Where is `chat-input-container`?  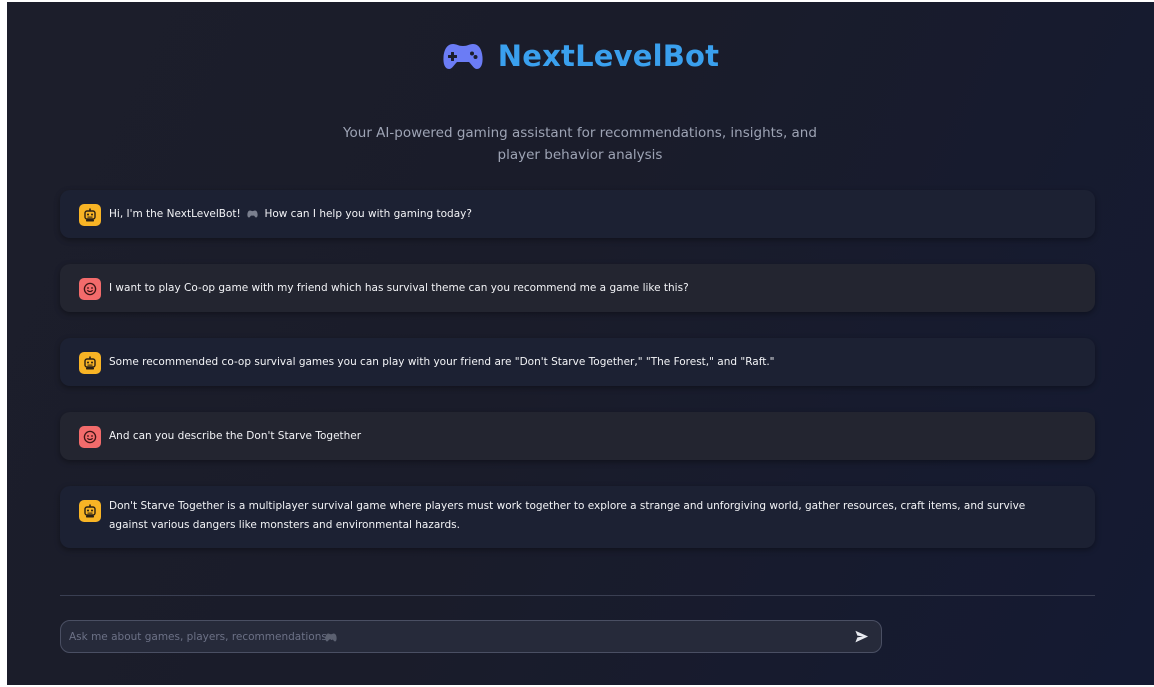 chat-input-container is located at coordinates (471, 636).